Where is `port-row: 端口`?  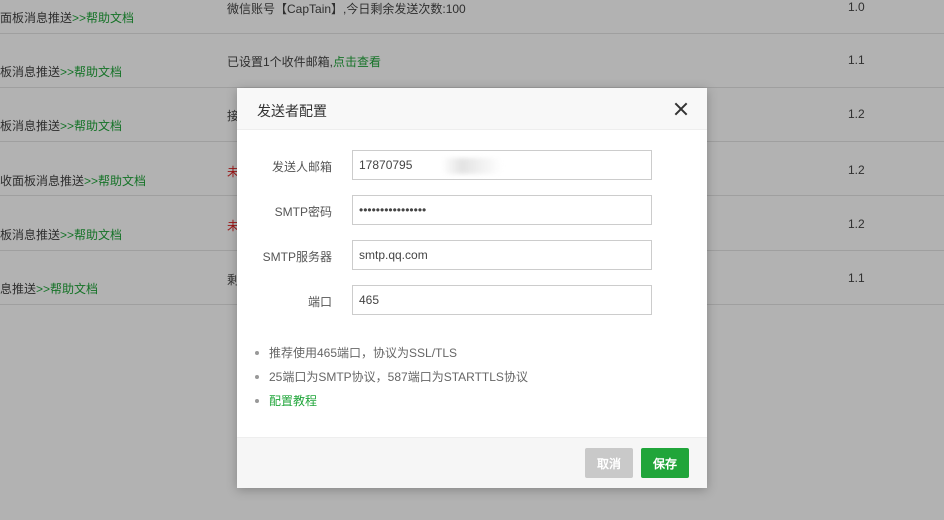
port-row: 端口 is located at coordinates (472, 300).